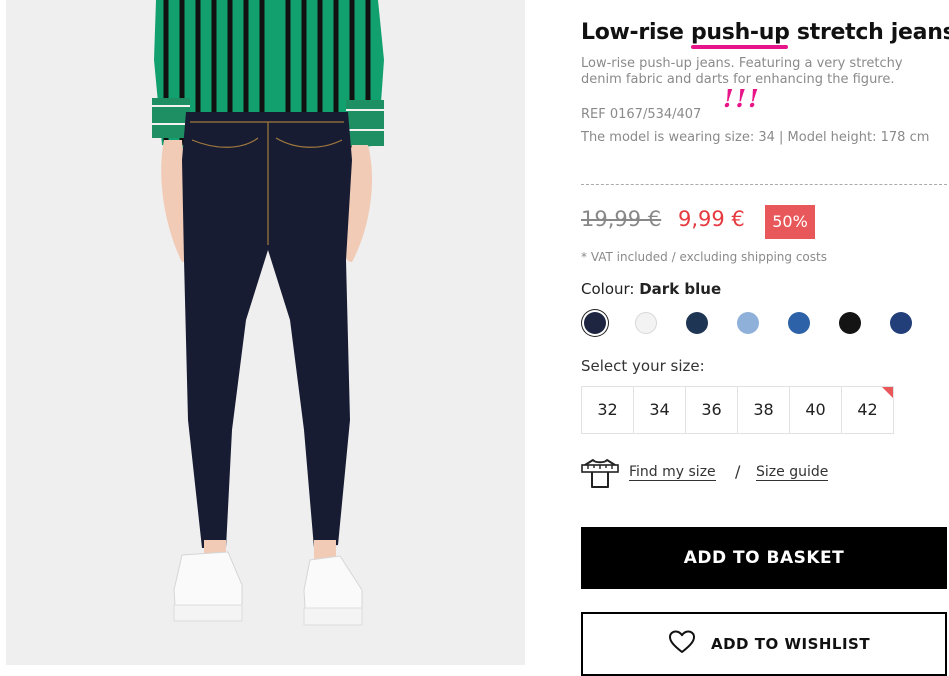 This screenshot has width=949, height=676. Describe the element at coordinates (660, 410) in the screenshot. I see `size-option-34: 34` at that location.